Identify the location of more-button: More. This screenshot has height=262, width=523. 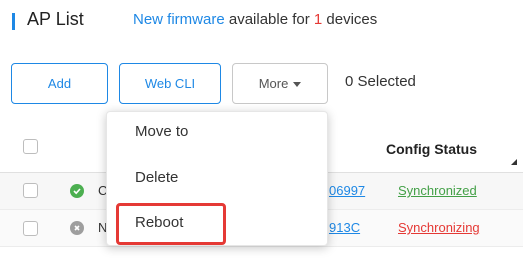
(280, 83).